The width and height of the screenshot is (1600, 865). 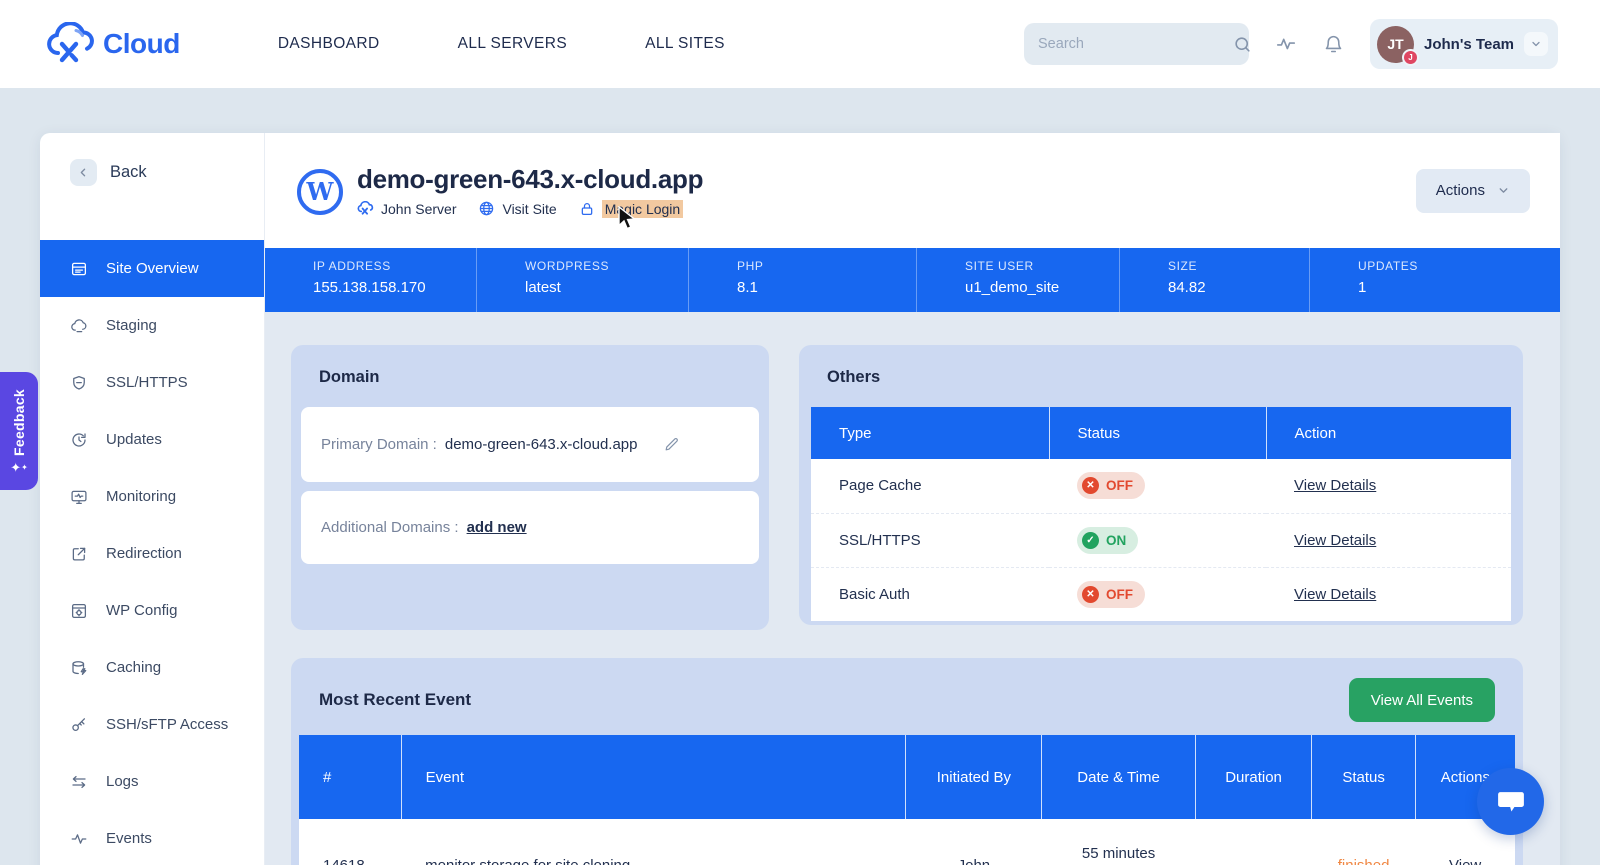 What do you see at coordinates (907, 700) in the screenshot?
I see `events-card-header: Most Recent Event View All Events` at bounding box center [907, 700].